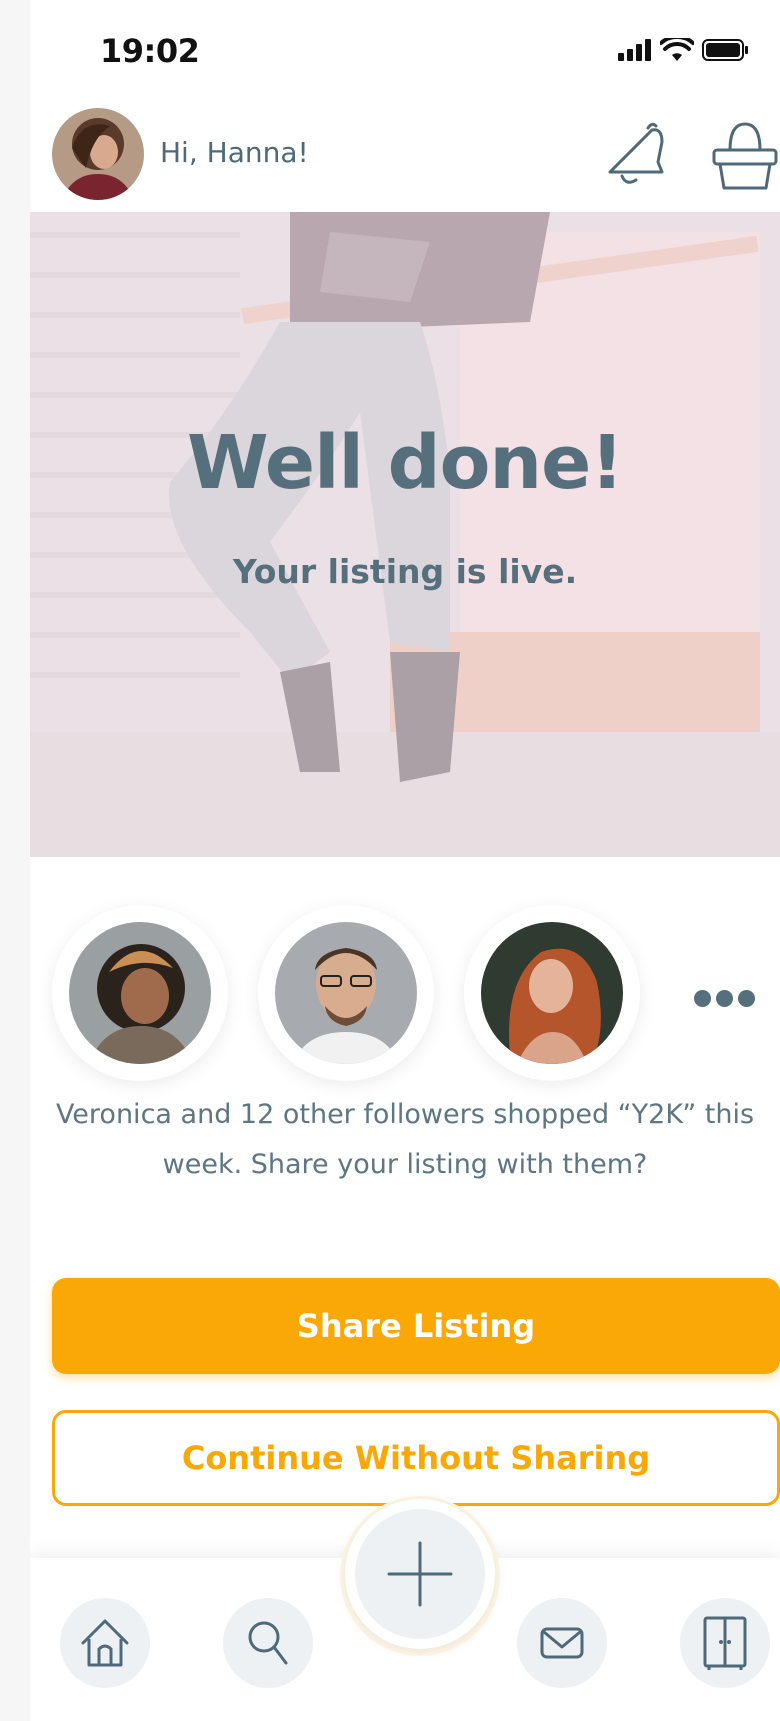  I want to click on nav-wardrobe-button, so click(725, 1643).